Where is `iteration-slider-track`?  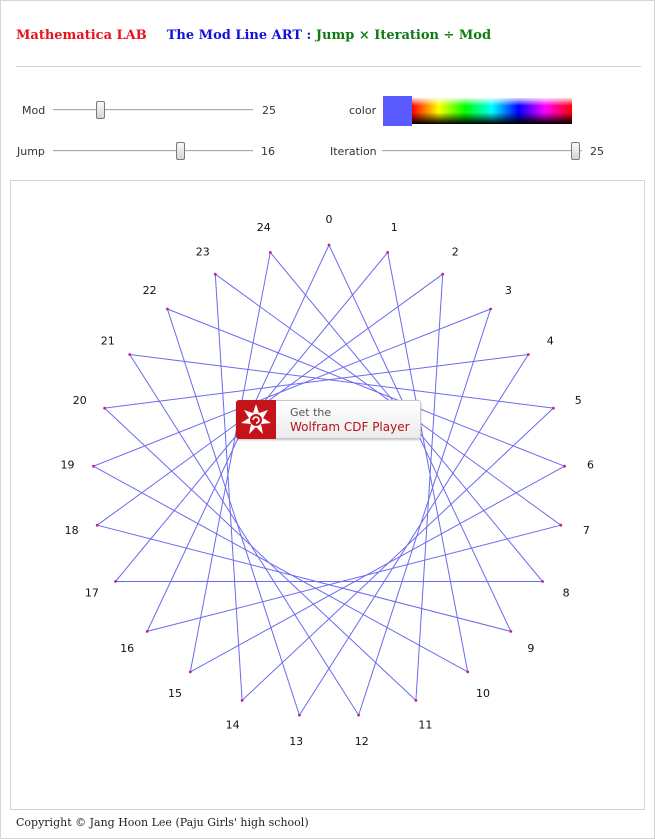 iteration-slider-track is located at coordinates (482, 151).